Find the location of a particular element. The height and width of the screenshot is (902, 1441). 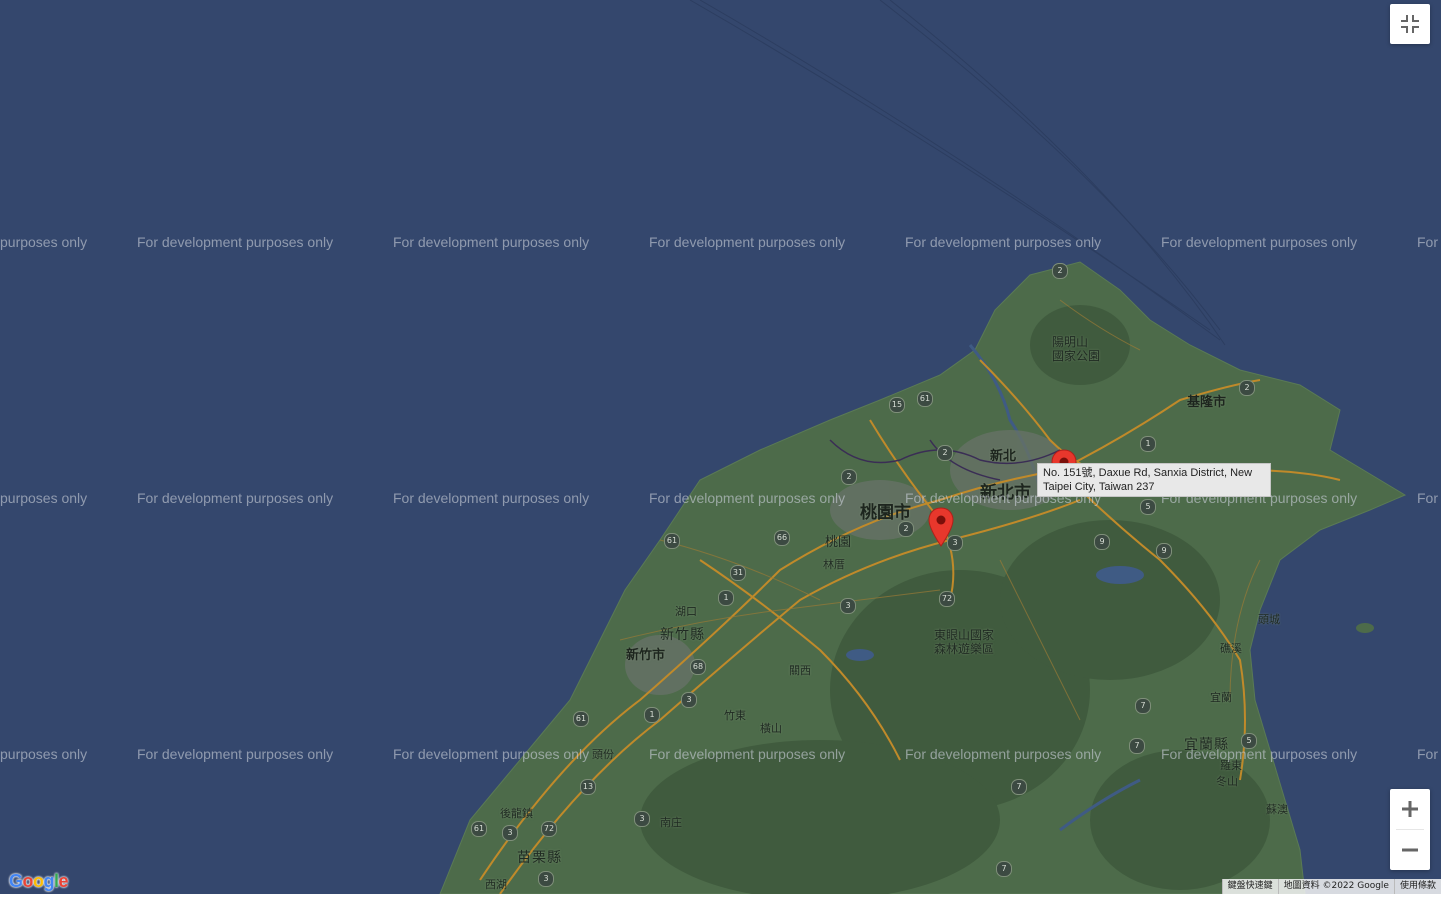

label-toucheng: 頭城 is located at coordinates (1269, 619).